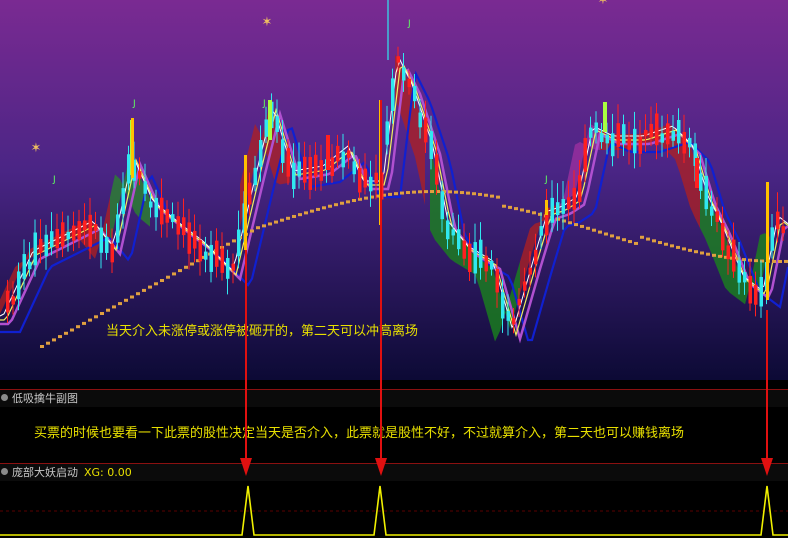 The height and width of the screenshot is (538, 788). I want to click on sub-panel-2-title: 庞部大妖启动 XG: 0.00, so click(72, 472).